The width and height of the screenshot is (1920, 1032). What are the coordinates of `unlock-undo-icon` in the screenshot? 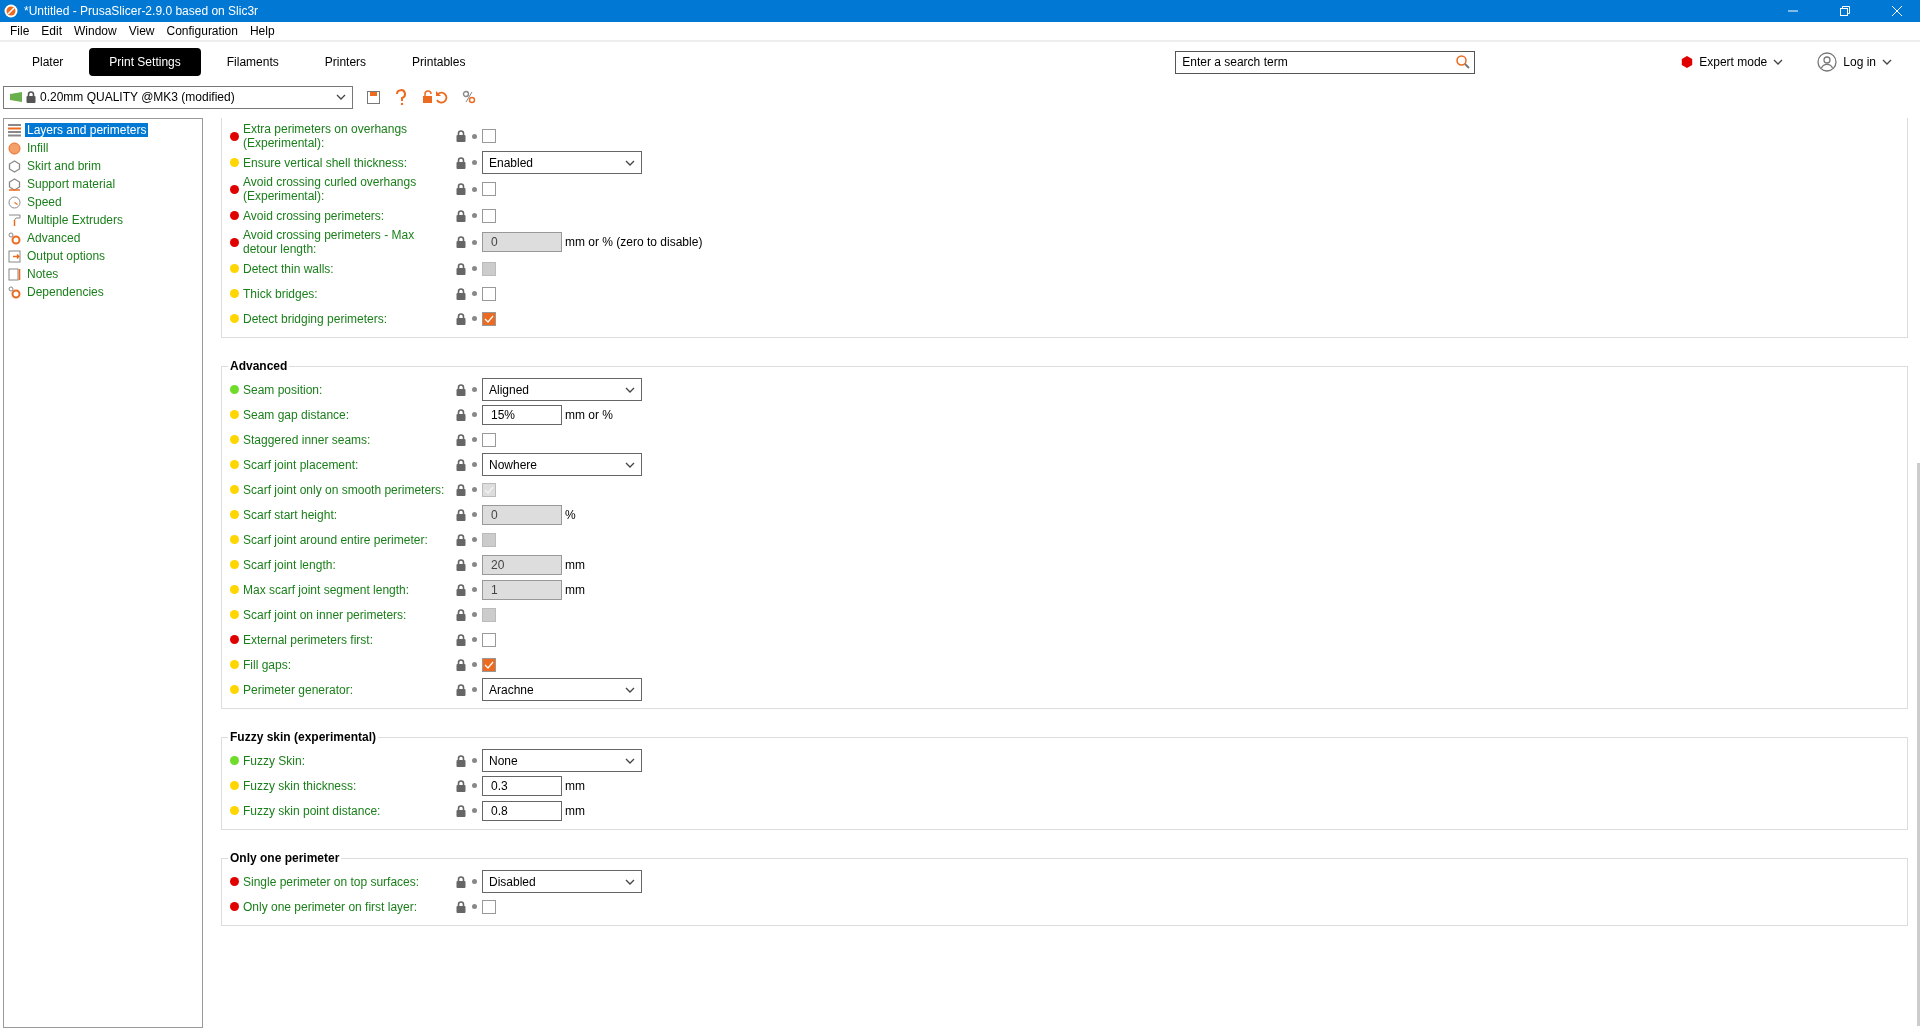 It's located at (435, 97).